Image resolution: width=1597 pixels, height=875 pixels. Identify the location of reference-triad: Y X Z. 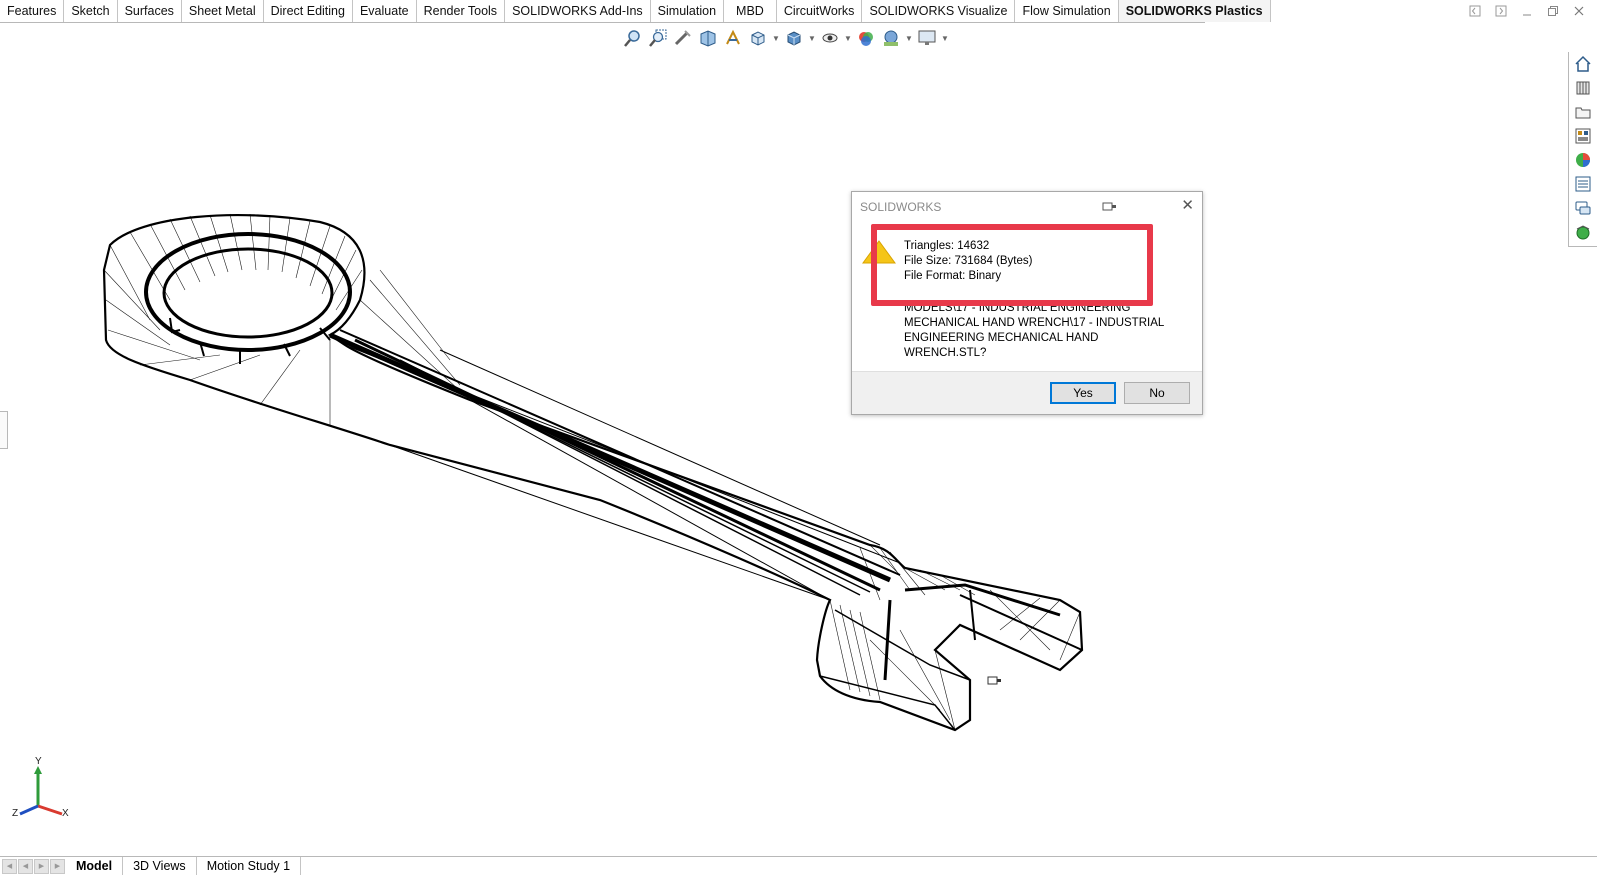
(42, 789).